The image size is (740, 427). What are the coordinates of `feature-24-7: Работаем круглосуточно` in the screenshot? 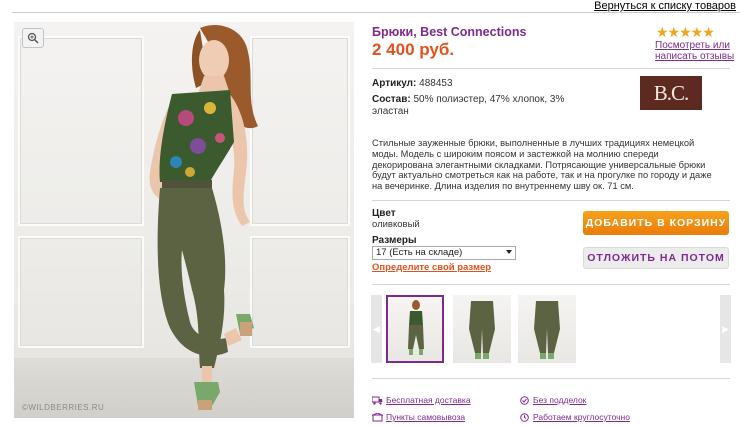 It's located at (574, 417).